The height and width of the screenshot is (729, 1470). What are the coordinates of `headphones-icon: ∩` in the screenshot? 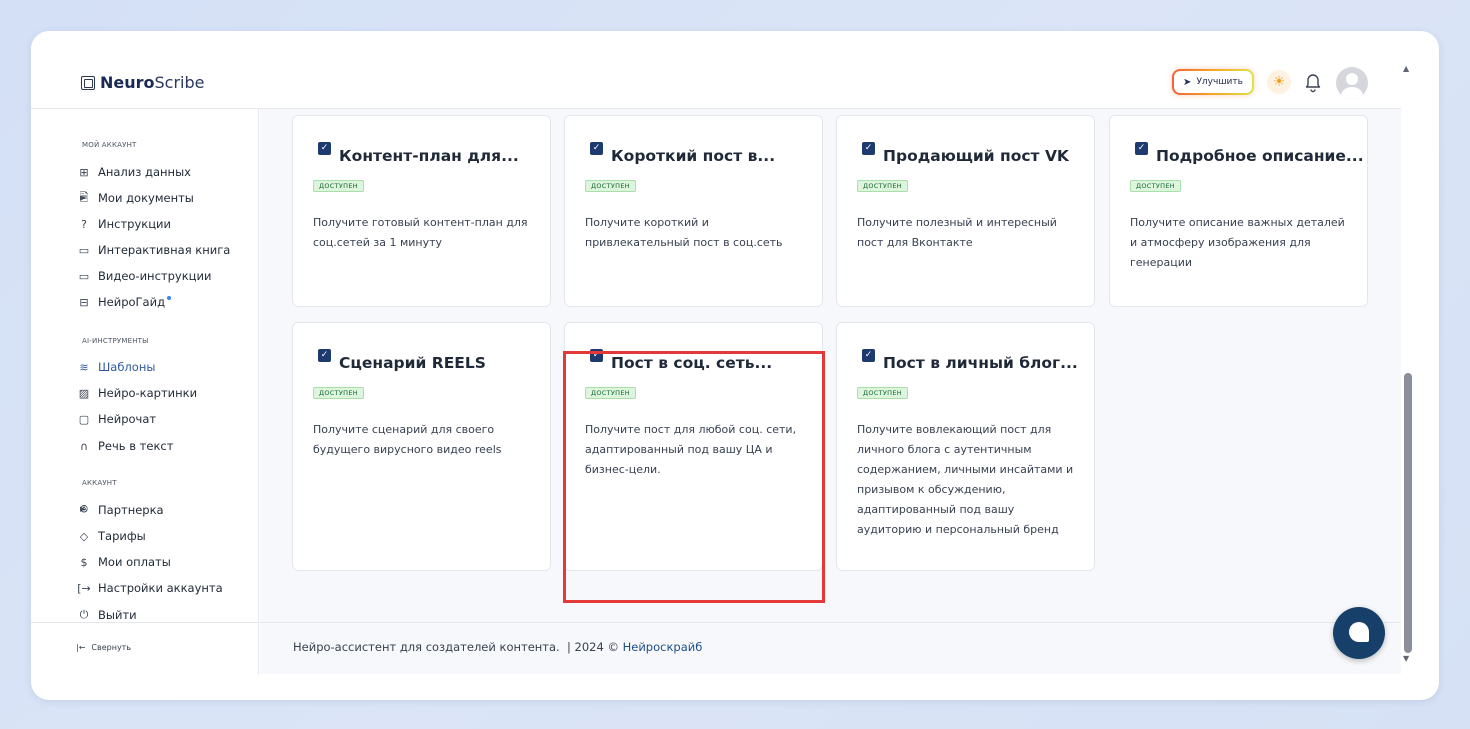 It's located at (84, 446).